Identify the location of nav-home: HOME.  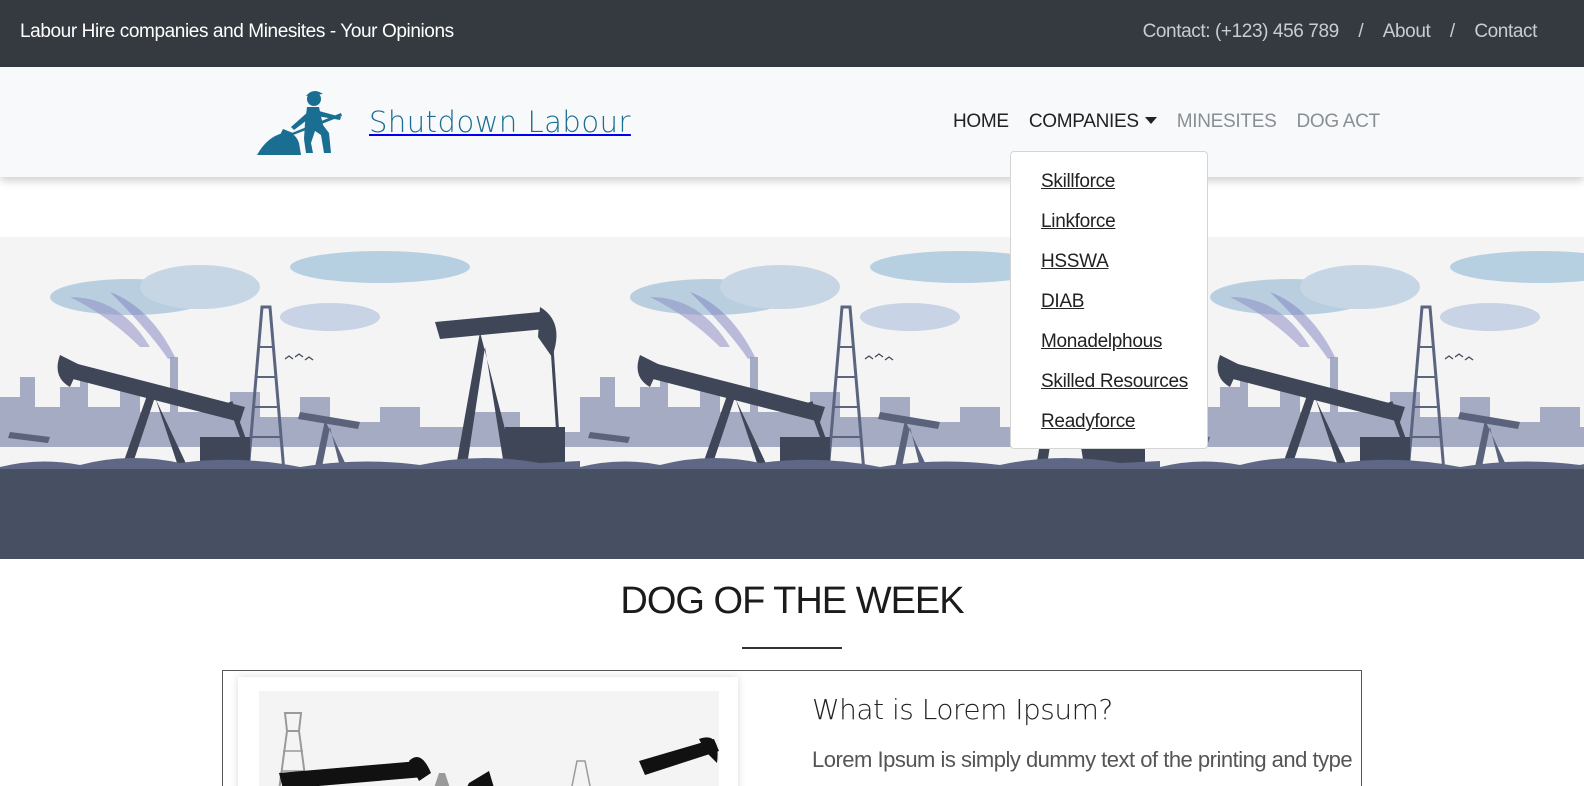
(981, 122).